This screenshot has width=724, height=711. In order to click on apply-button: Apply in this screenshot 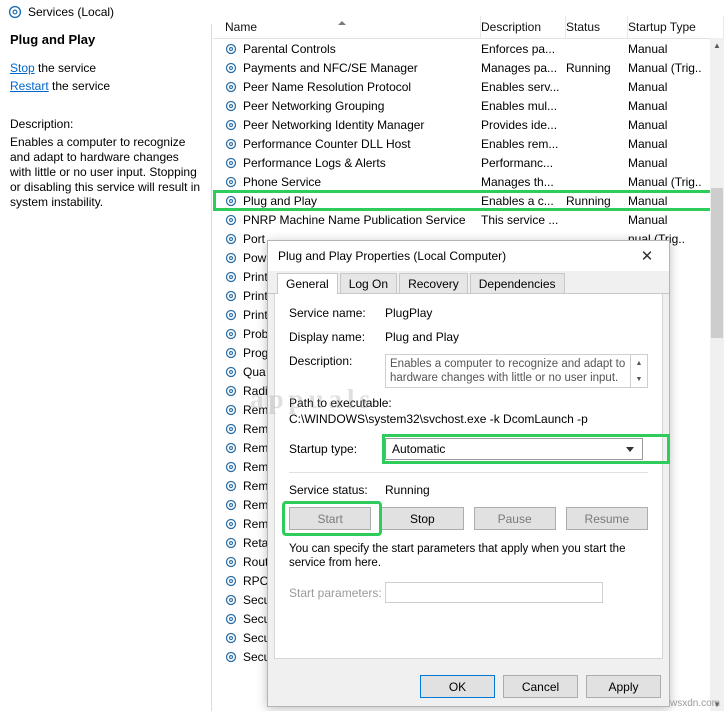, I will do `click(623, 686)`.